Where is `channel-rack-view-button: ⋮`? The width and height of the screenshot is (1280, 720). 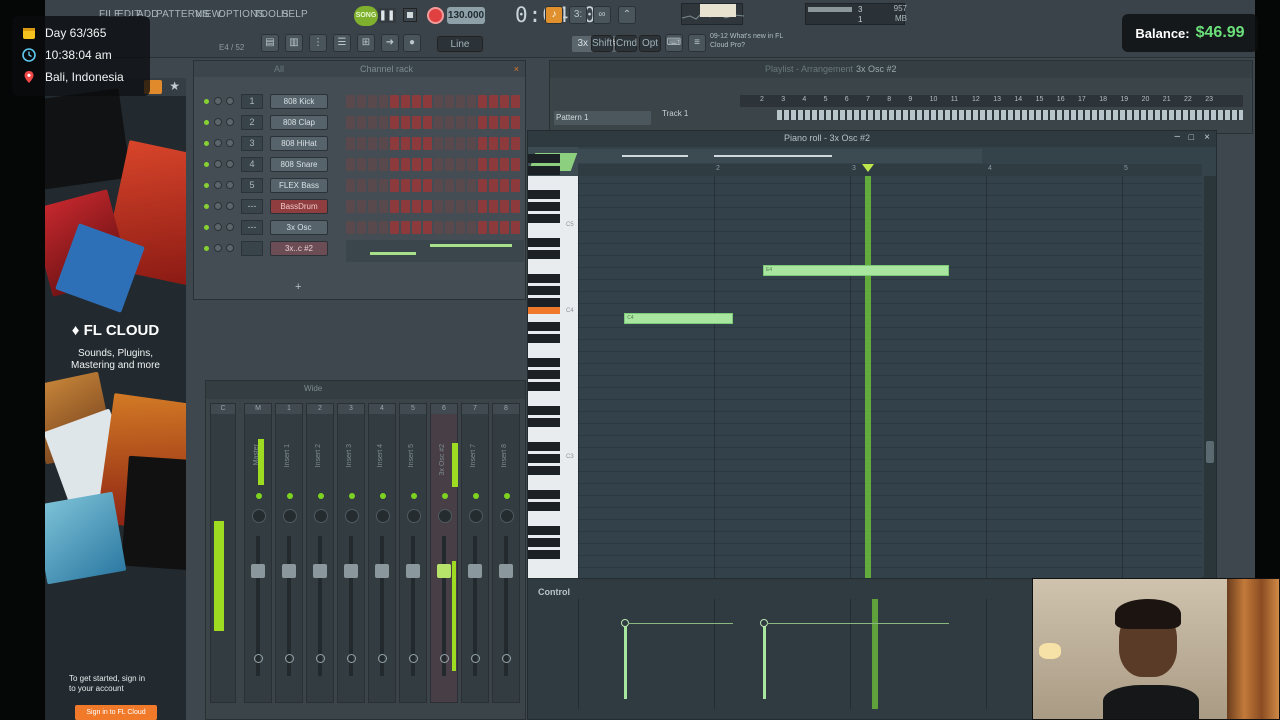
channel-rack-view-button: ⋮ is located at coordinates (318, 43).